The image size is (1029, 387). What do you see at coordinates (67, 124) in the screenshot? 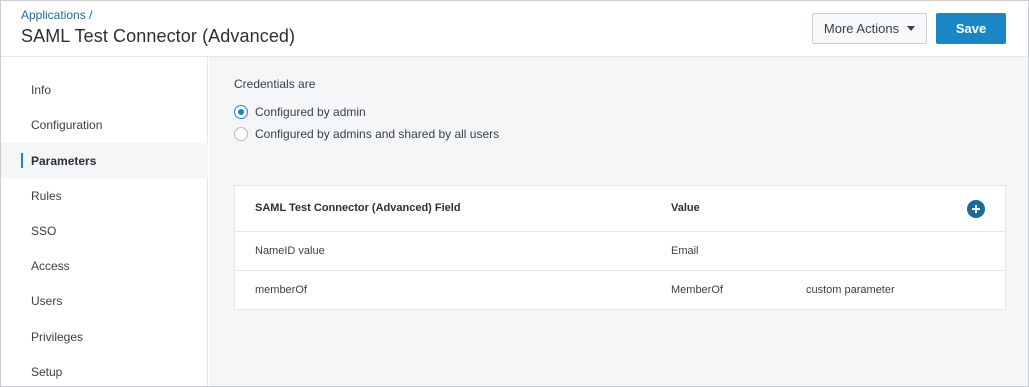
I see `sidebar-item-label: Configuration` at bounding box center [67, 124].